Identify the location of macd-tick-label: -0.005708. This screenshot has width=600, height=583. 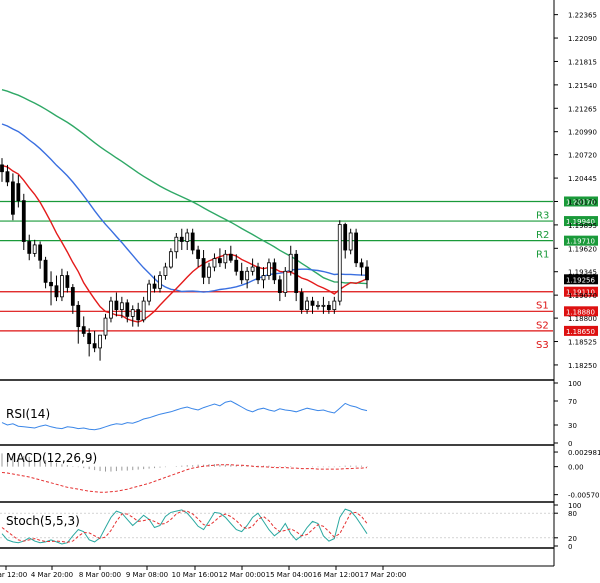
(584, 496).